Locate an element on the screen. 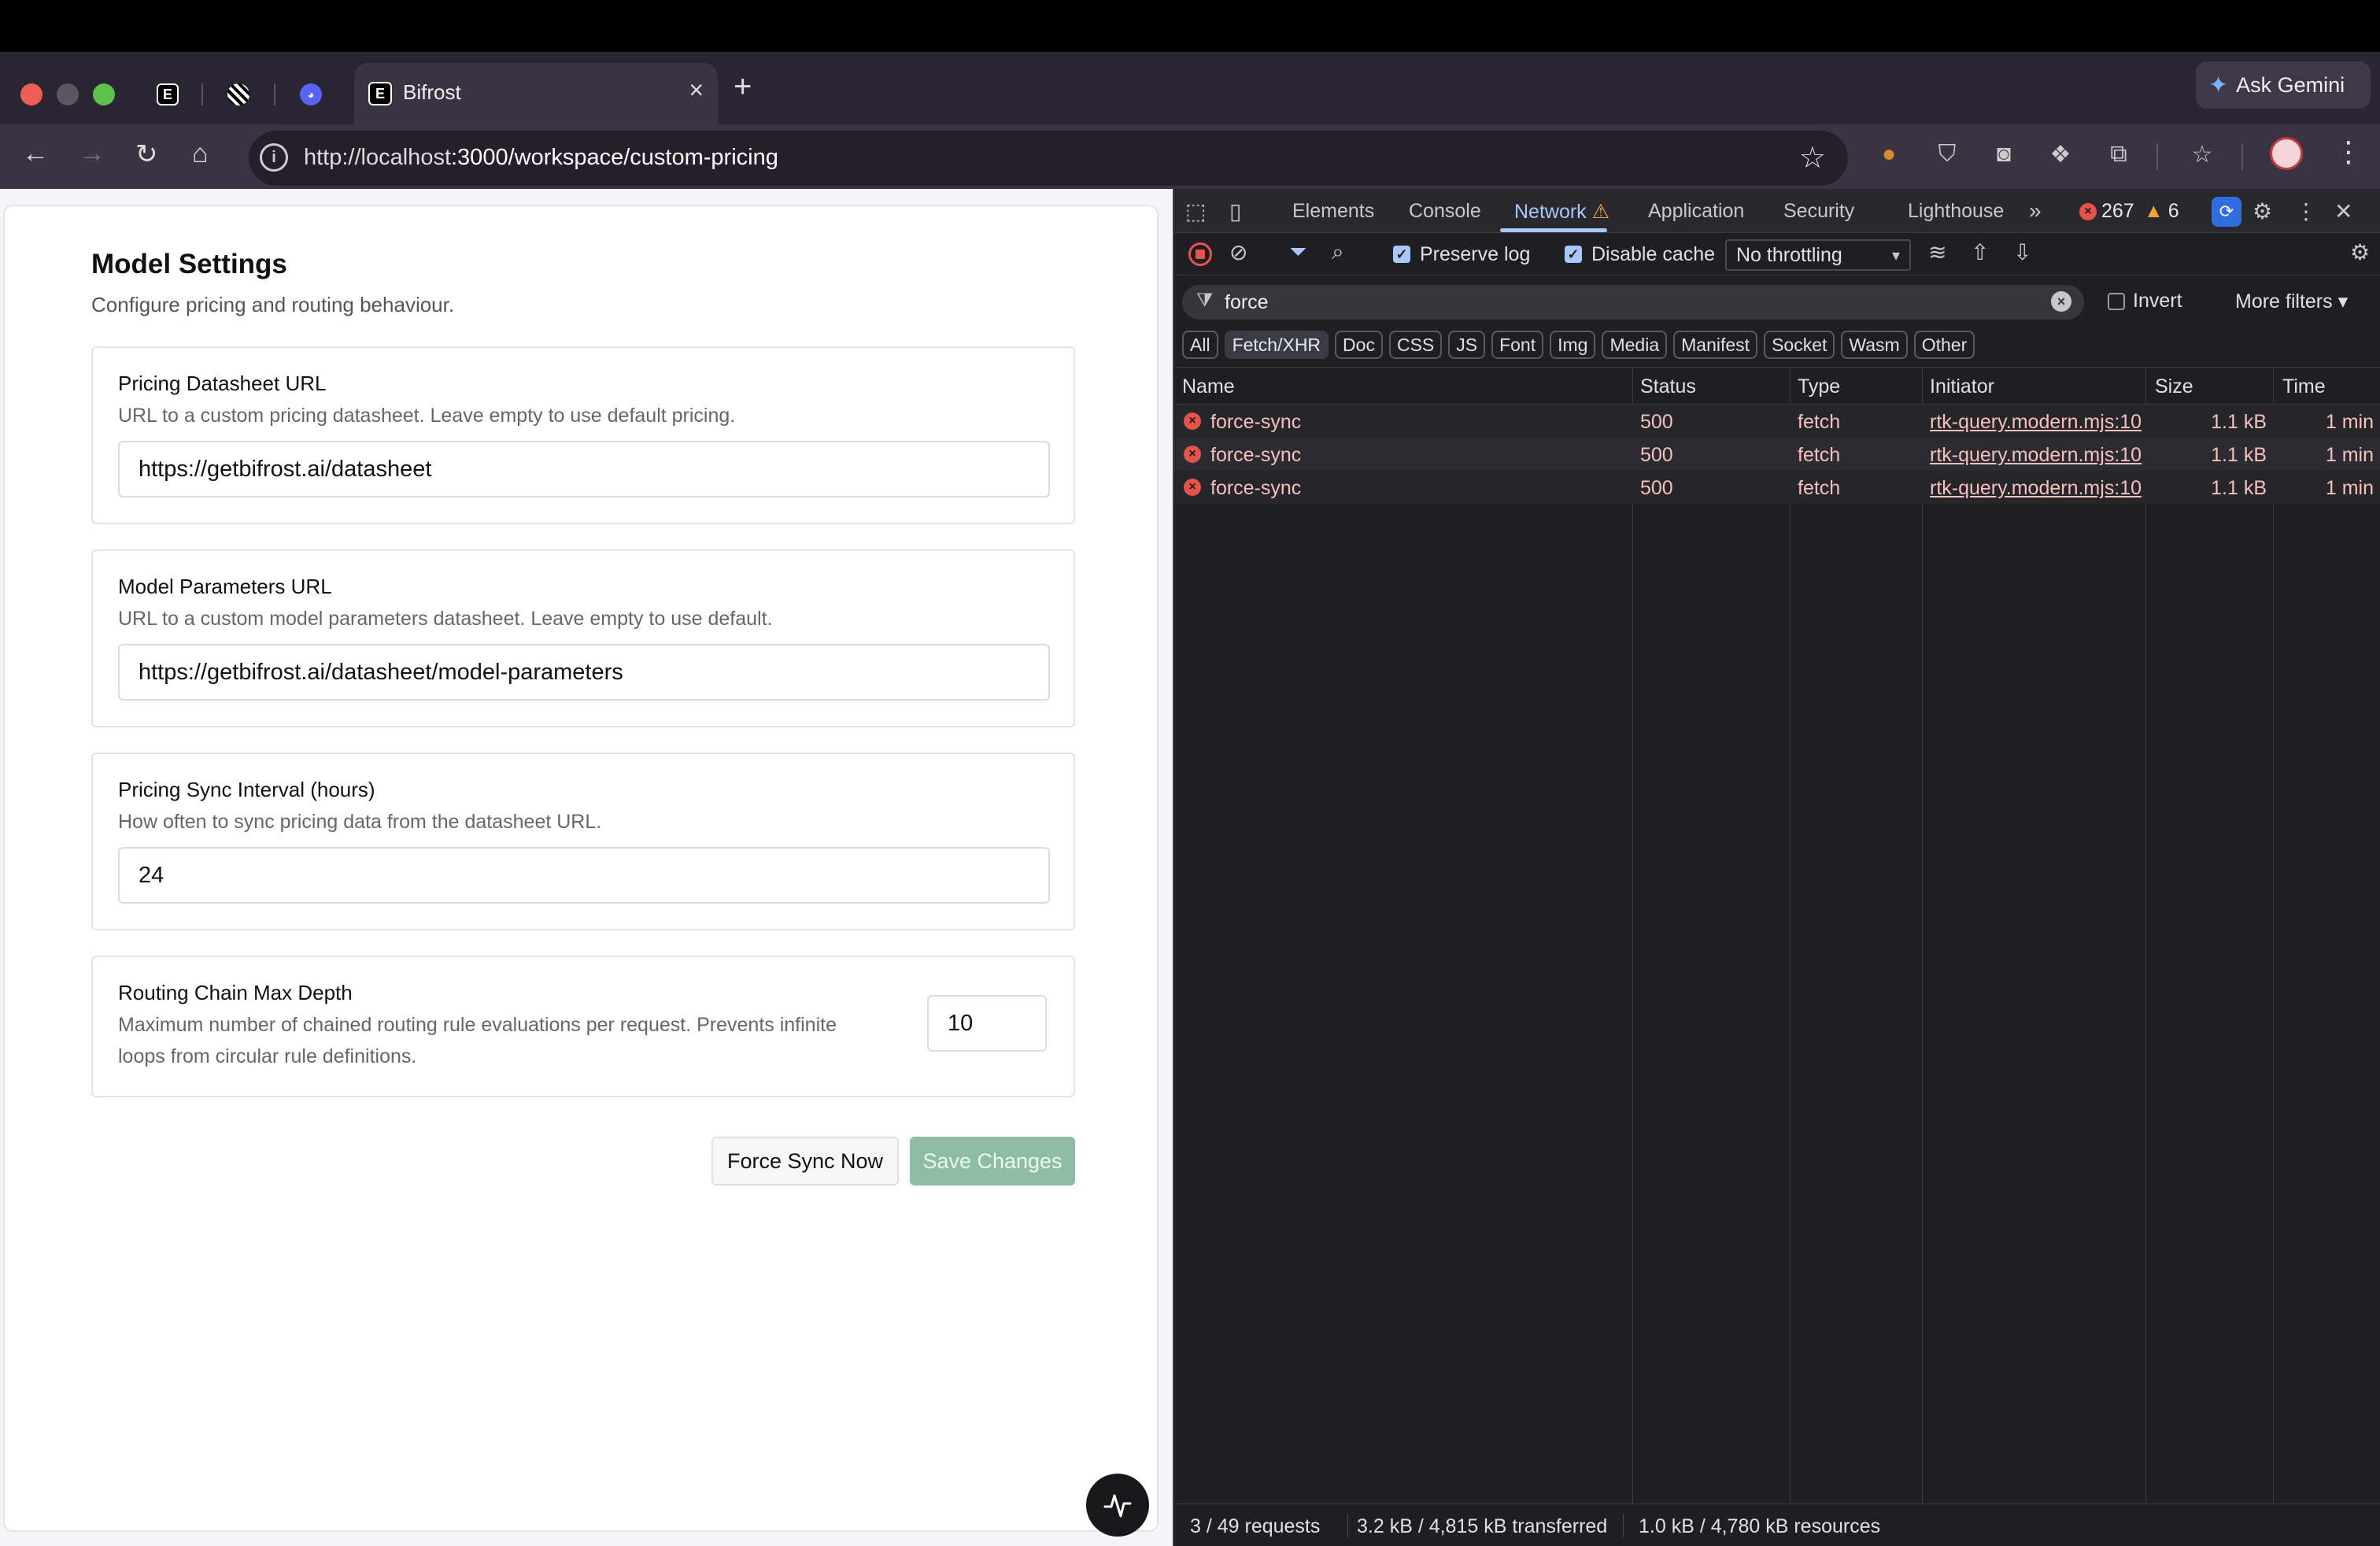  error-counter: × 267 is located at coordinates (2106, 212).